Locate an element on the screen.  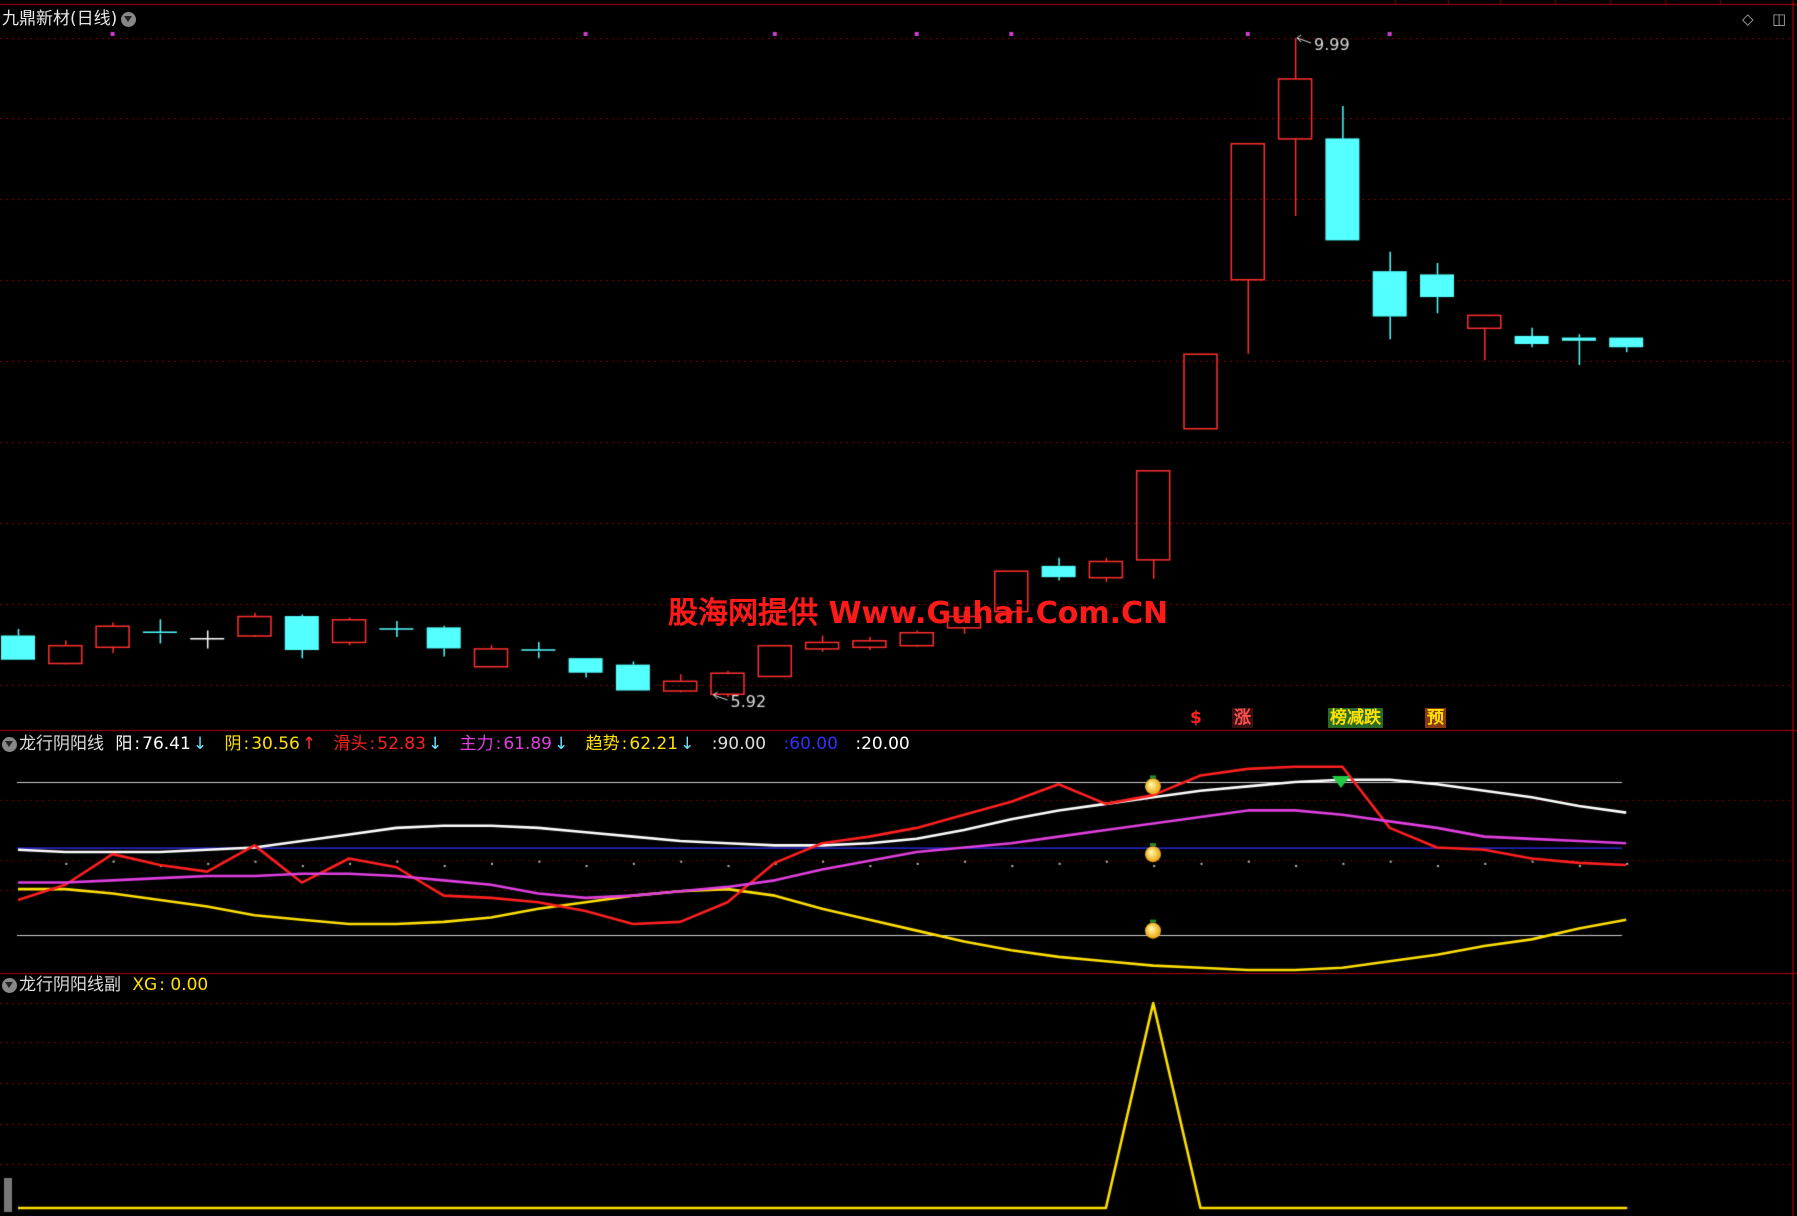
stock-title: 九鼎新材(日线) is located at coordinates (60, 19).